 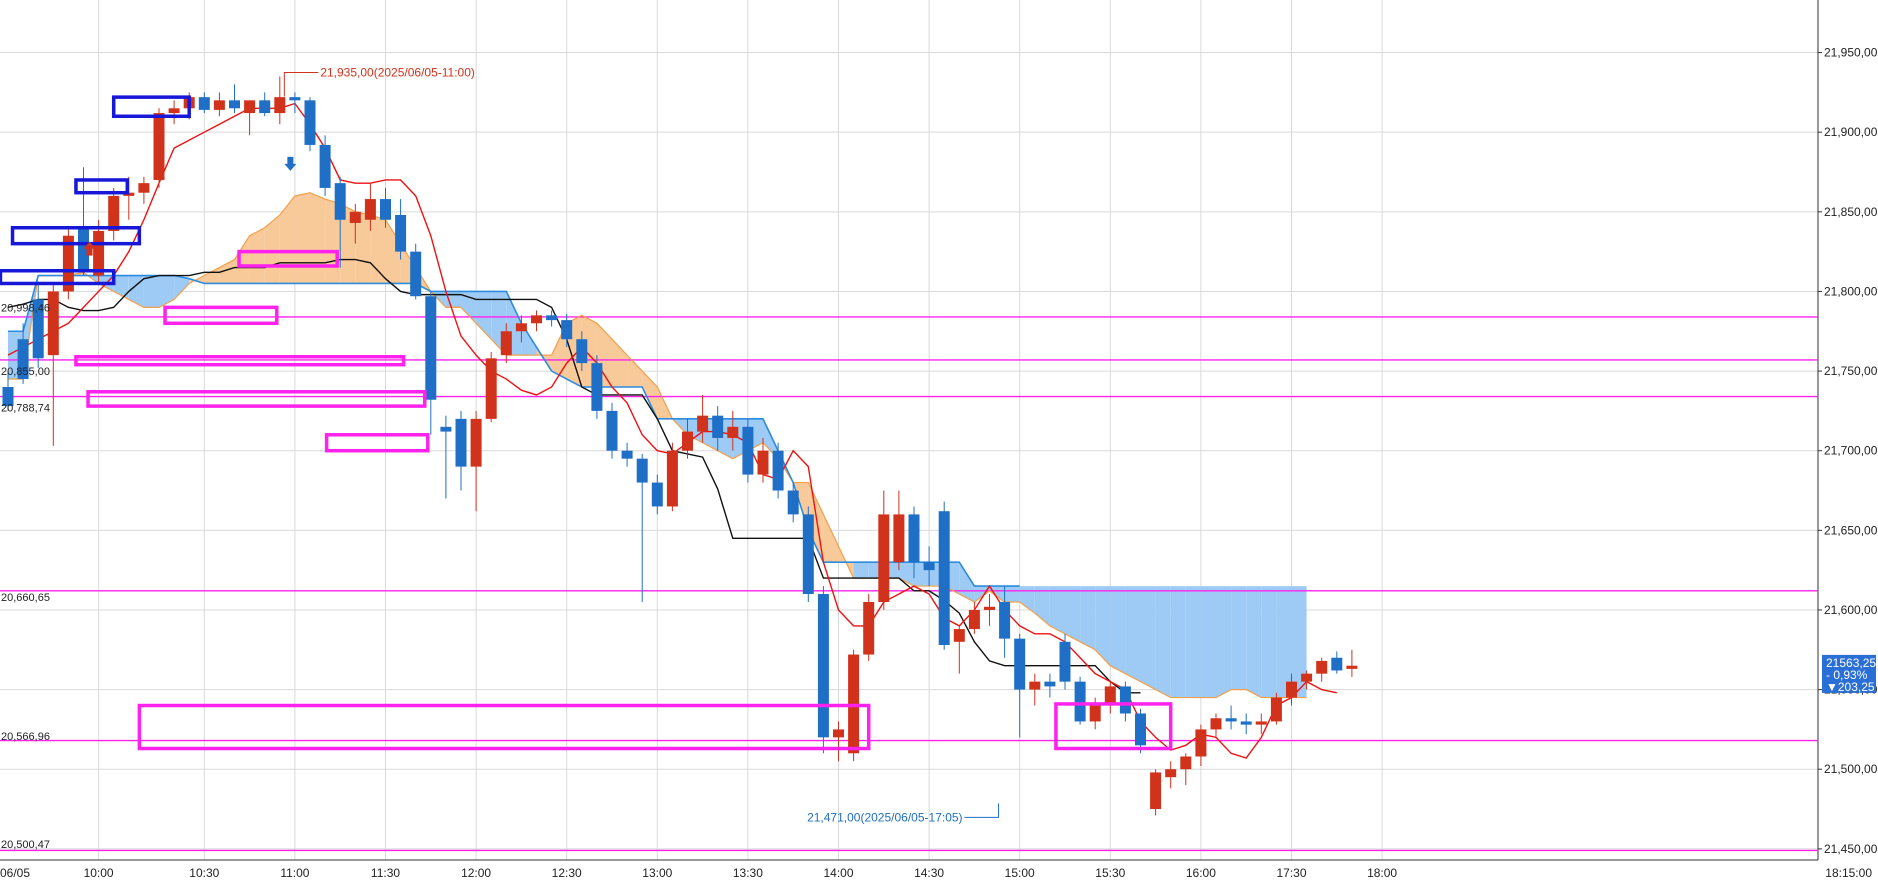 What do you see at coordinates (301, 84) in the screenshot?
I see `high-leader-line` at bounding box center [301, 84].